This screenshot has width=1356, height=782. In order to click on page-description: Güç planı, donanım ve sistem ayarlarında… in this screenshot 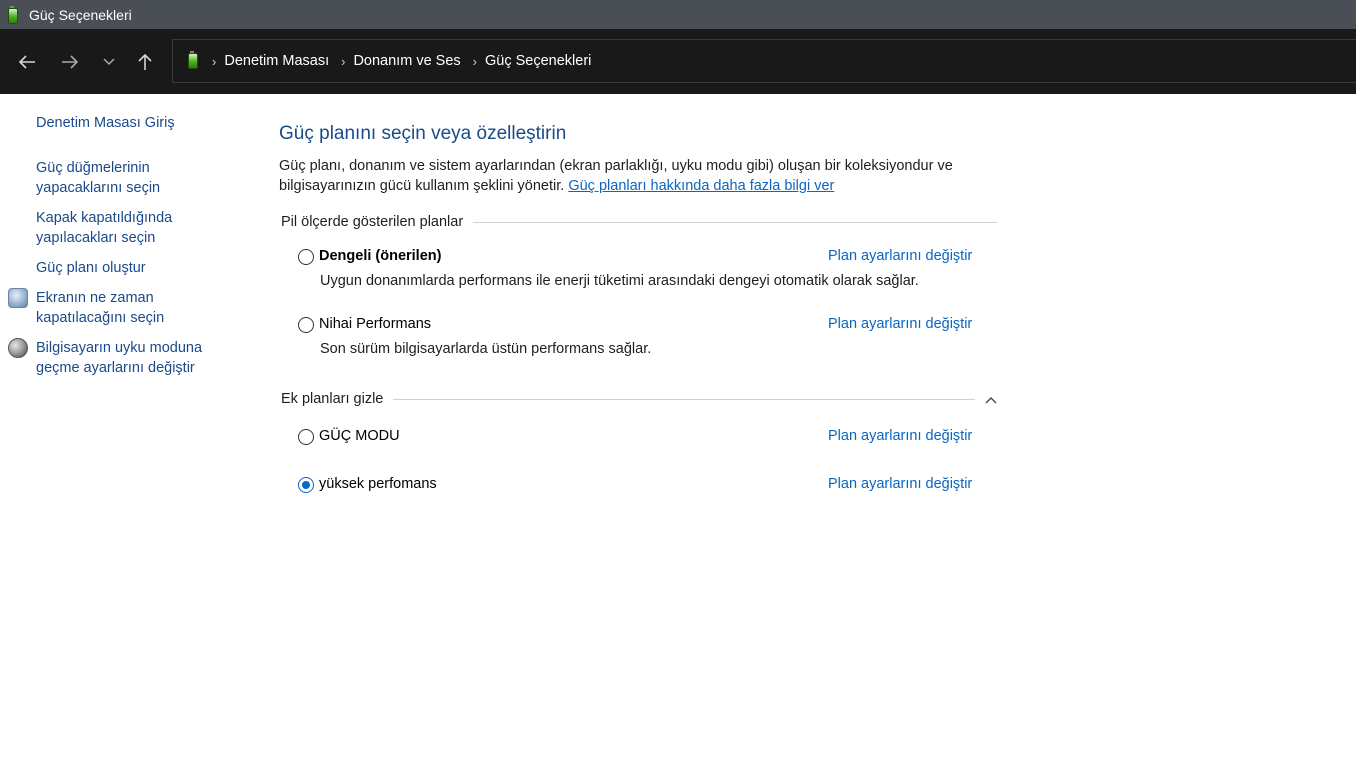, I will do `click(639, 176)`.